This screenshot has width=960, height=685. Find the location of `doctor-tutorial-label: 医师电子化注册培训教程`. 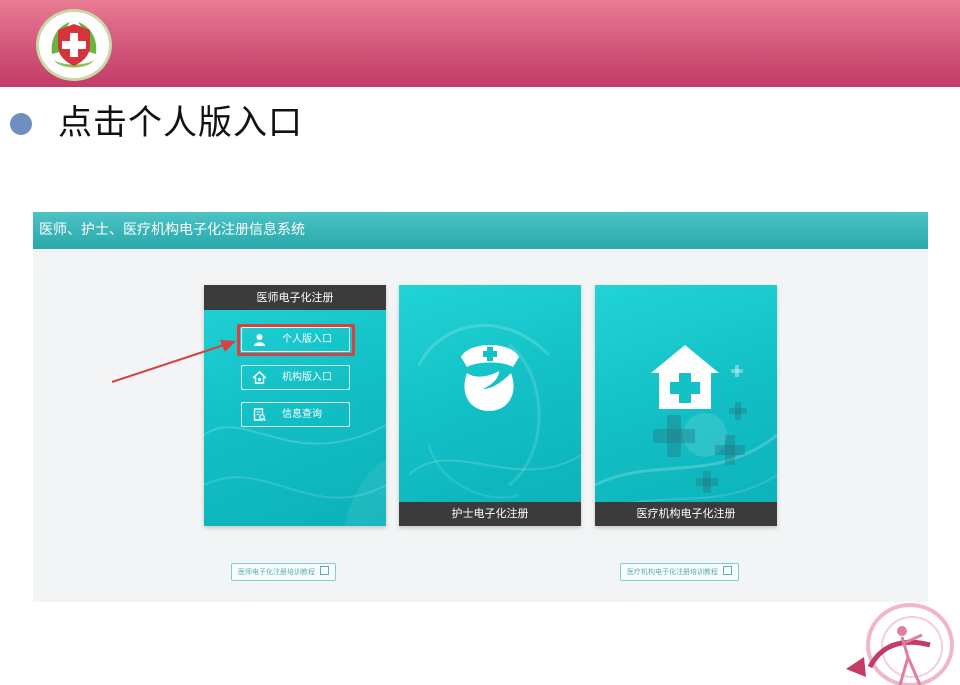

doctor-tutorial-label: 医师电子化注册培训教程 is located at coordinates (276, 572).